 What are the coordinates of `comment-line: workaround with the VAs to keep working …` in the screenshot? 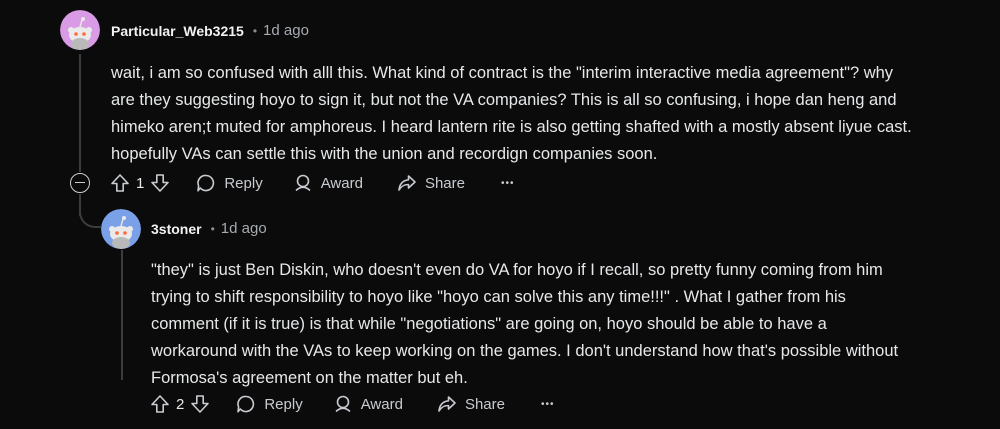 It's located at (525, 351).